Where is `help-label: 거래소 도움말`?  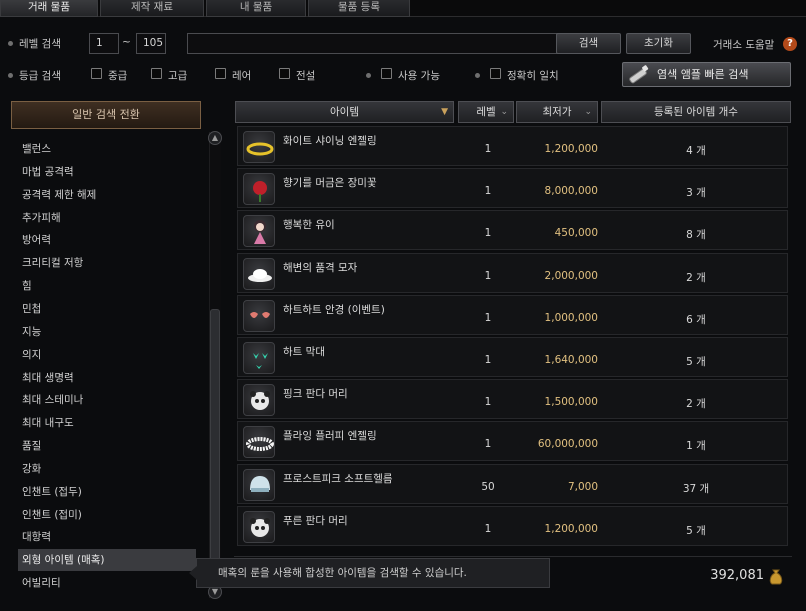
help-label: 거래소 도움말 is located at coordinates (743, 44).